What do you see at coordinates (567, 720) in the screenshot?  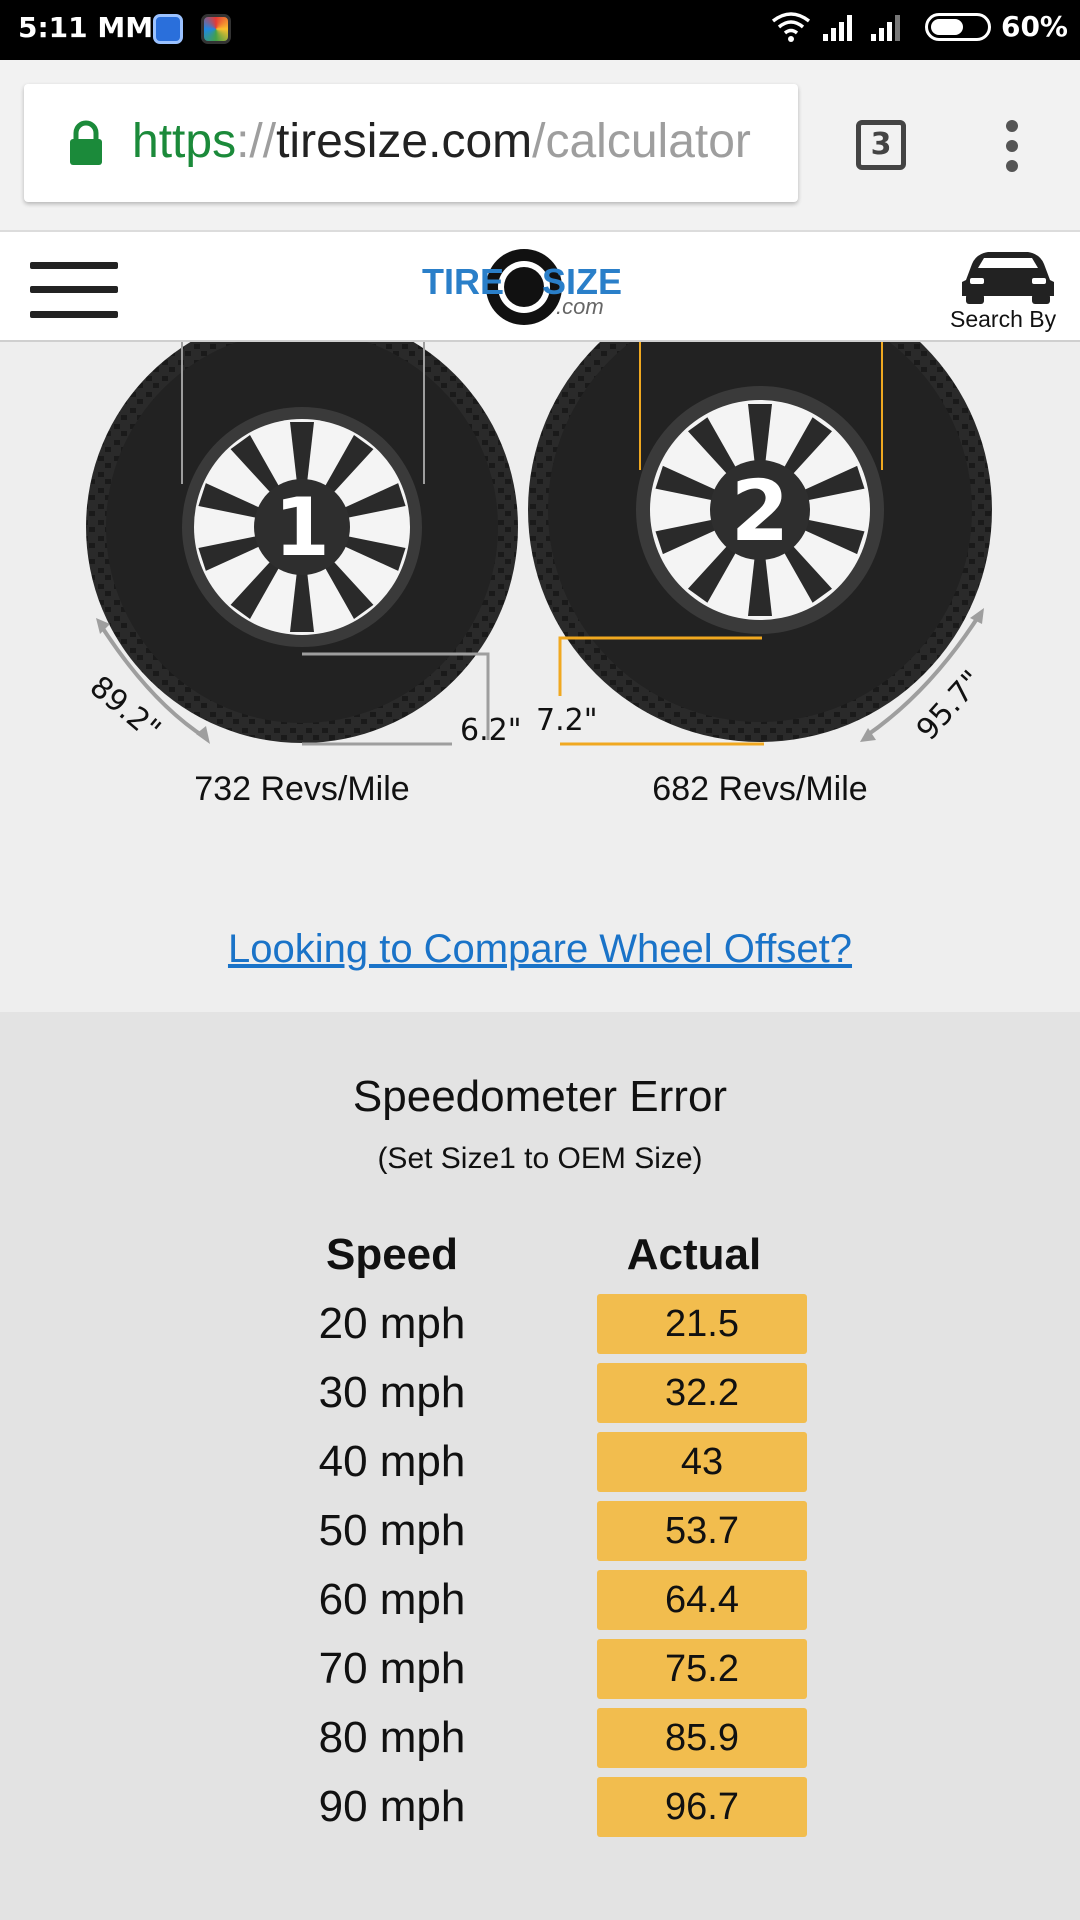 I see `tire-2-sidewall: 7.2"` at bounding box center [567, 720].